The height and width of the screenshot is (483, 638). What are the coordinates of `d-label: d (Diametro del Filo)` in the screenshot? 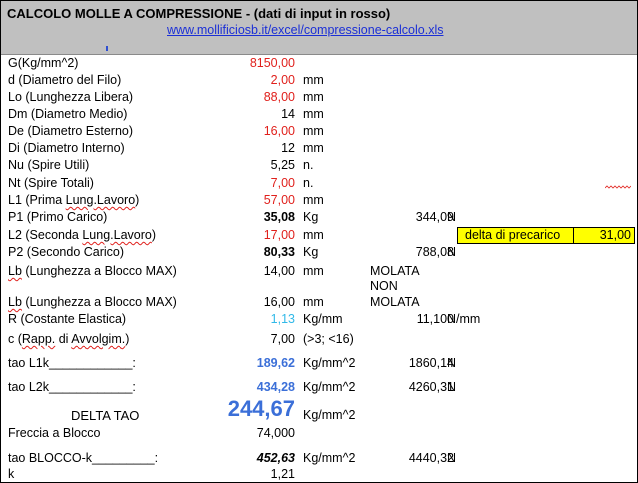 It's located at (65, 80).